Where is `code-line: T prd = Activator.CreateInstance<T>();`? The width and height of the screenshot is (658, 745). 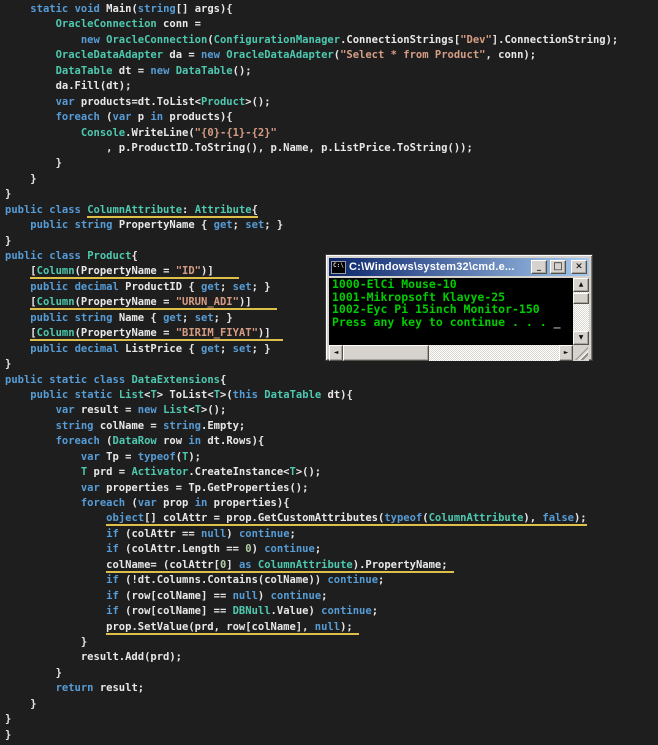 code-line: T prd = Activator.CreateInstance<T>(); is located at coordinates (201, 472).